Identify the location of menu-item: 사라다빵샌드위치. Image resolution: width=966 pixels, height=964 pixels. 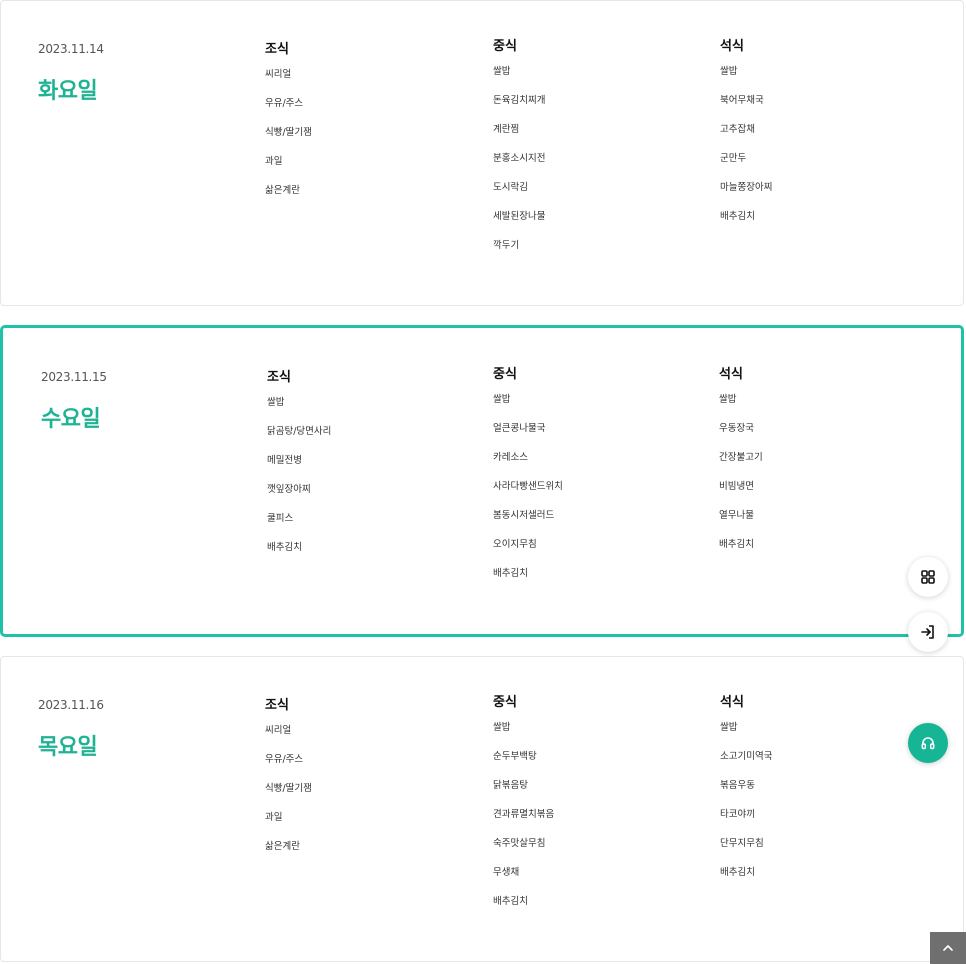
(528, 486).